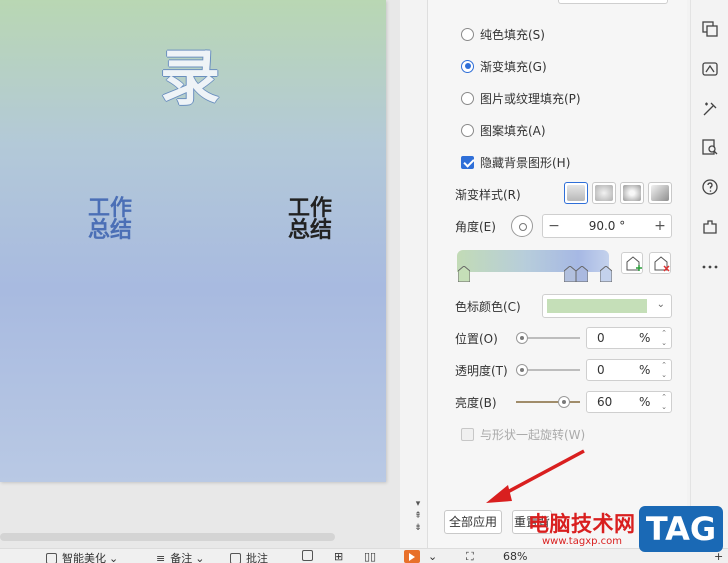 The height and width of the screenshot is (563, 728). I want to click on option-solid-fill-label: 纯色填充(S), so click(512, 34).